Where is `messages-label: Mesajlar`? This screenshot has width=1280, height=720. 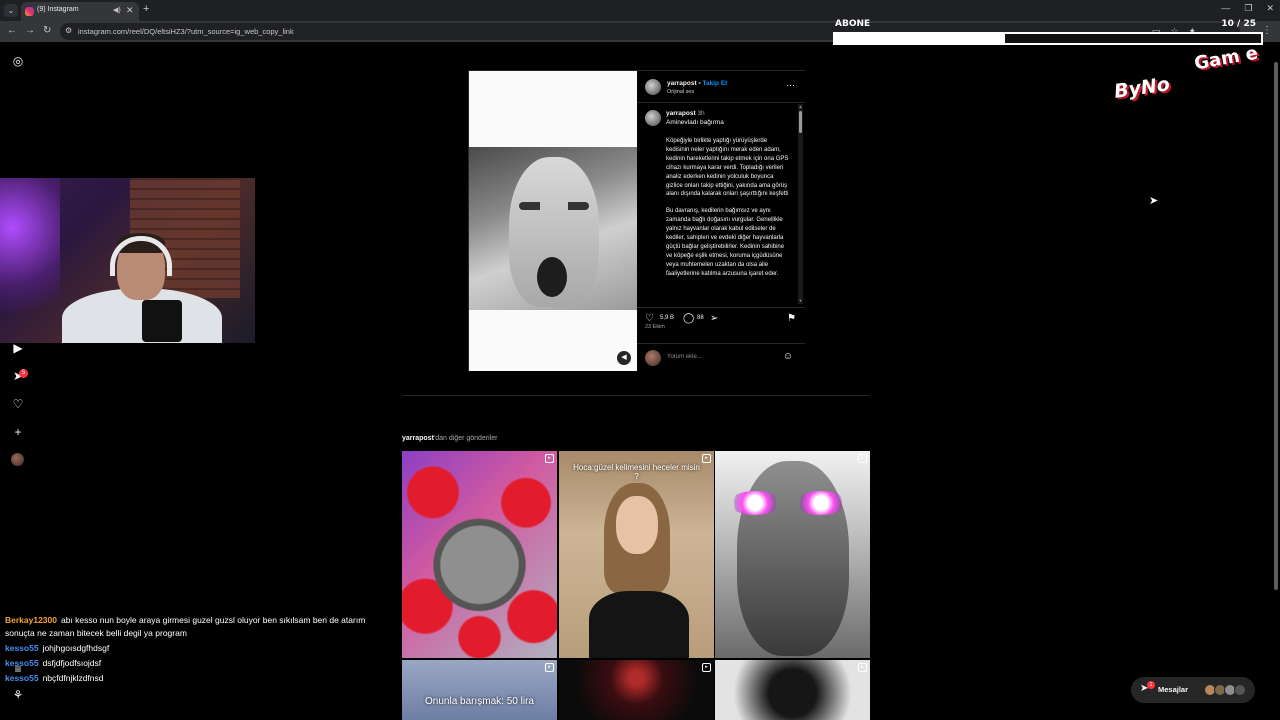 messages-label: Mesajlar is located at coordinates (1173, 689).